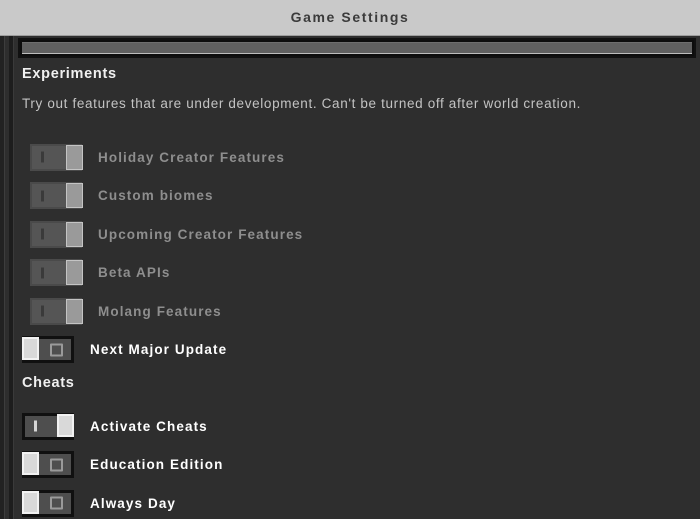  What do you see at coordinates (56, 157) in the screenshot?
I see `toggle-holiday-creator-features` at bounding box center [56, 157].